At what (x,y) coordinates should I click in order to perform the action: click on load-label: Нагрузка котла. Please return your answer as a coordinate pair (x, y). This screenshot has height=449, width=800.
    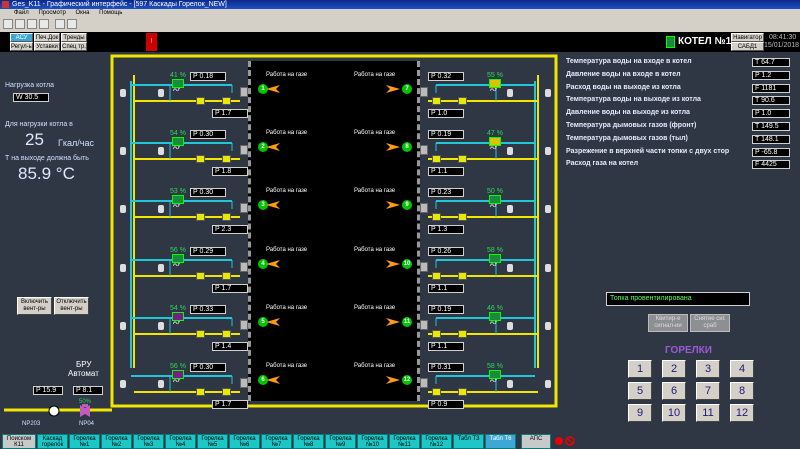
    Looking at the image, I should click on (29, 85).